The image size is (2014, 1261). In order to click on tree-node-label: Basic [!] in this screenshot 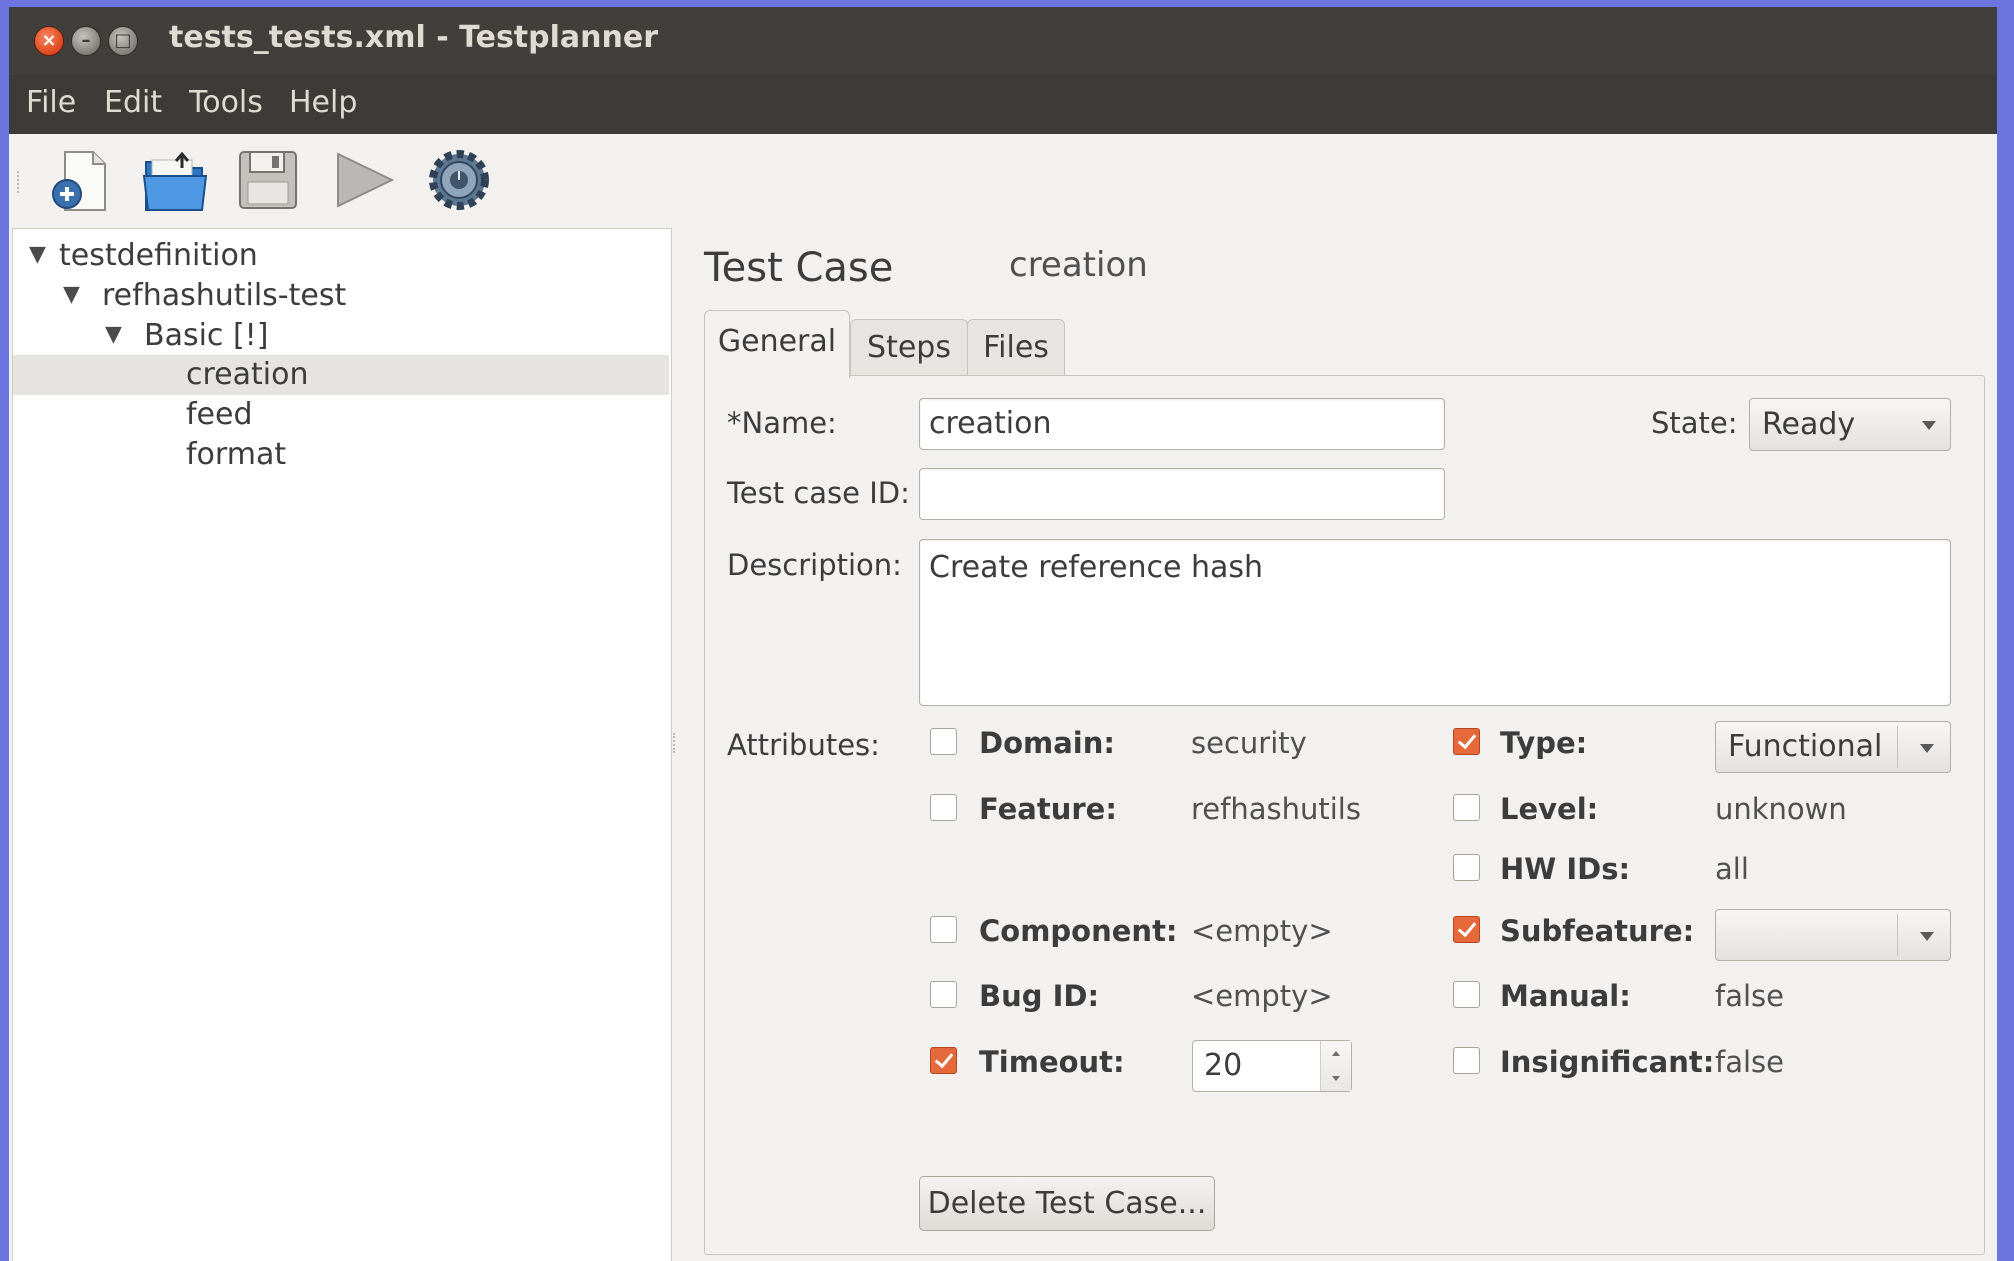, I will do `click(206, 335)`.